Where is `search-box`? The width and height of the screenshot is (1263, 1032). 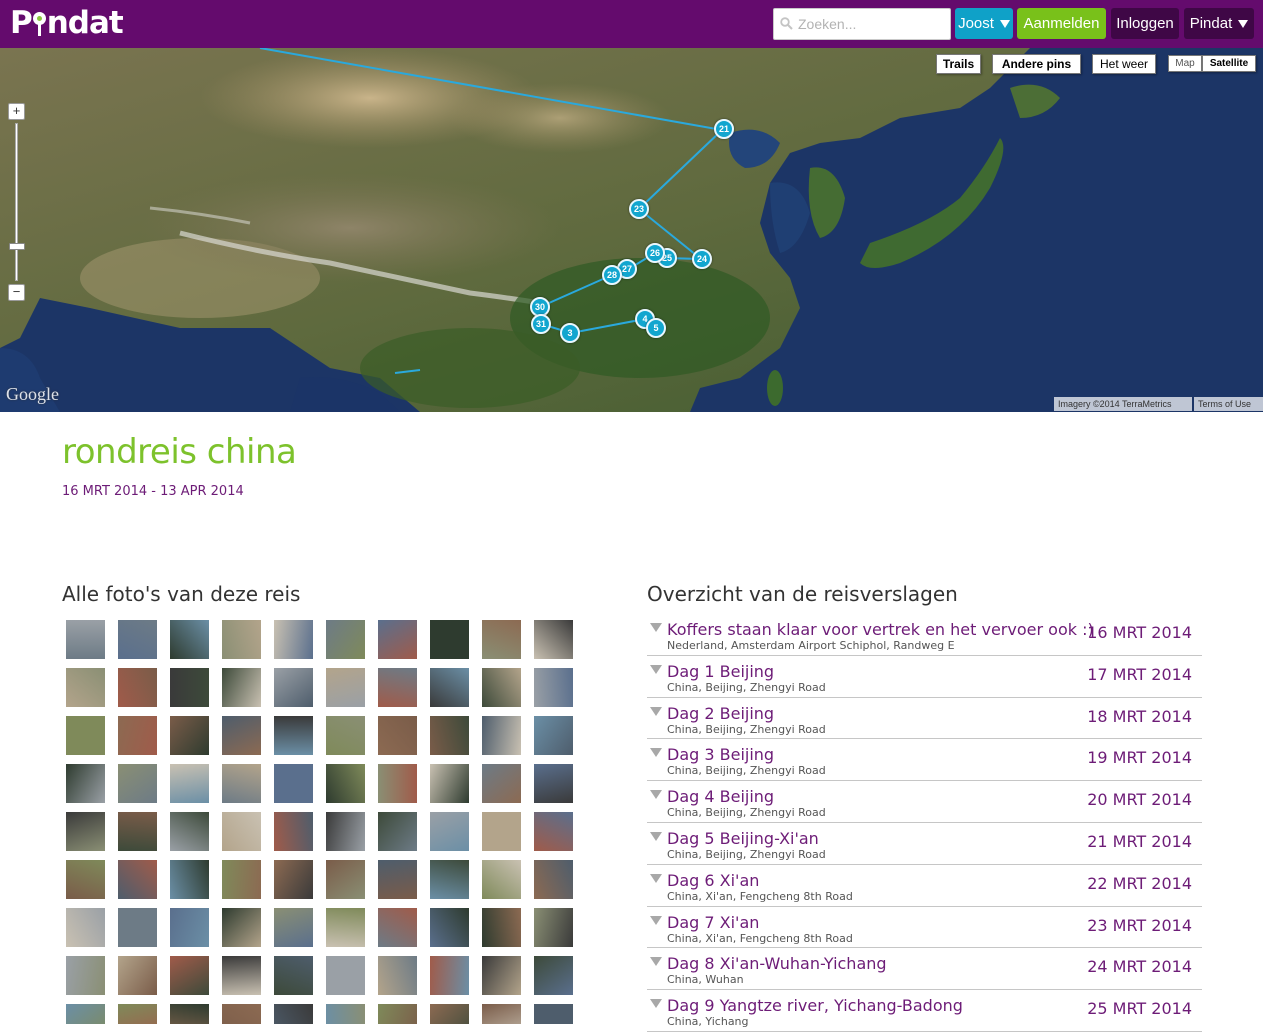
search-box is located at coordinates (862, 24).